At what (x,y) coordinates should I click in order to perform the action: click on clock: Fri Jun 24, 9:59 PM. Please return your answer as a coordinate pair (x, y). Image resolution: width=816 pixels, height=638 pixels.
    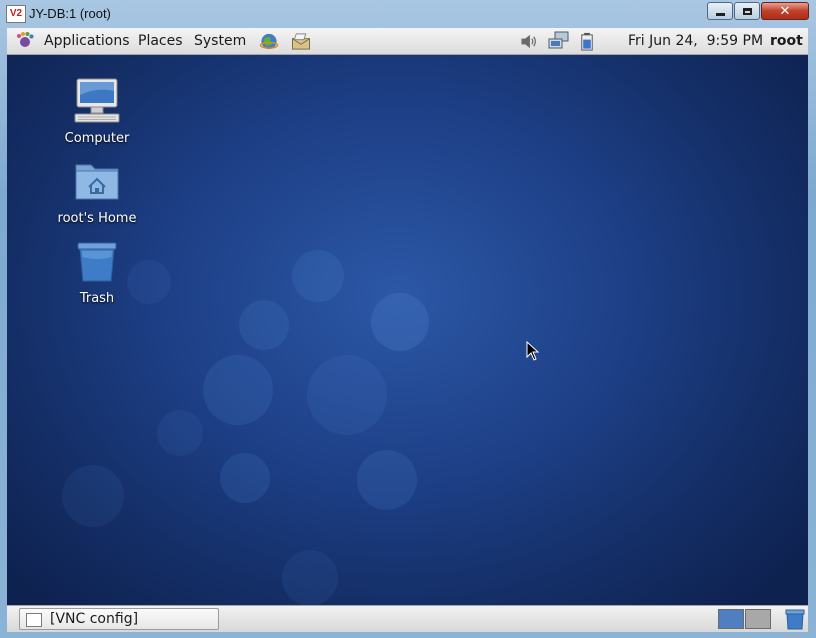
    Looking at the image, I should click on (695, 41).